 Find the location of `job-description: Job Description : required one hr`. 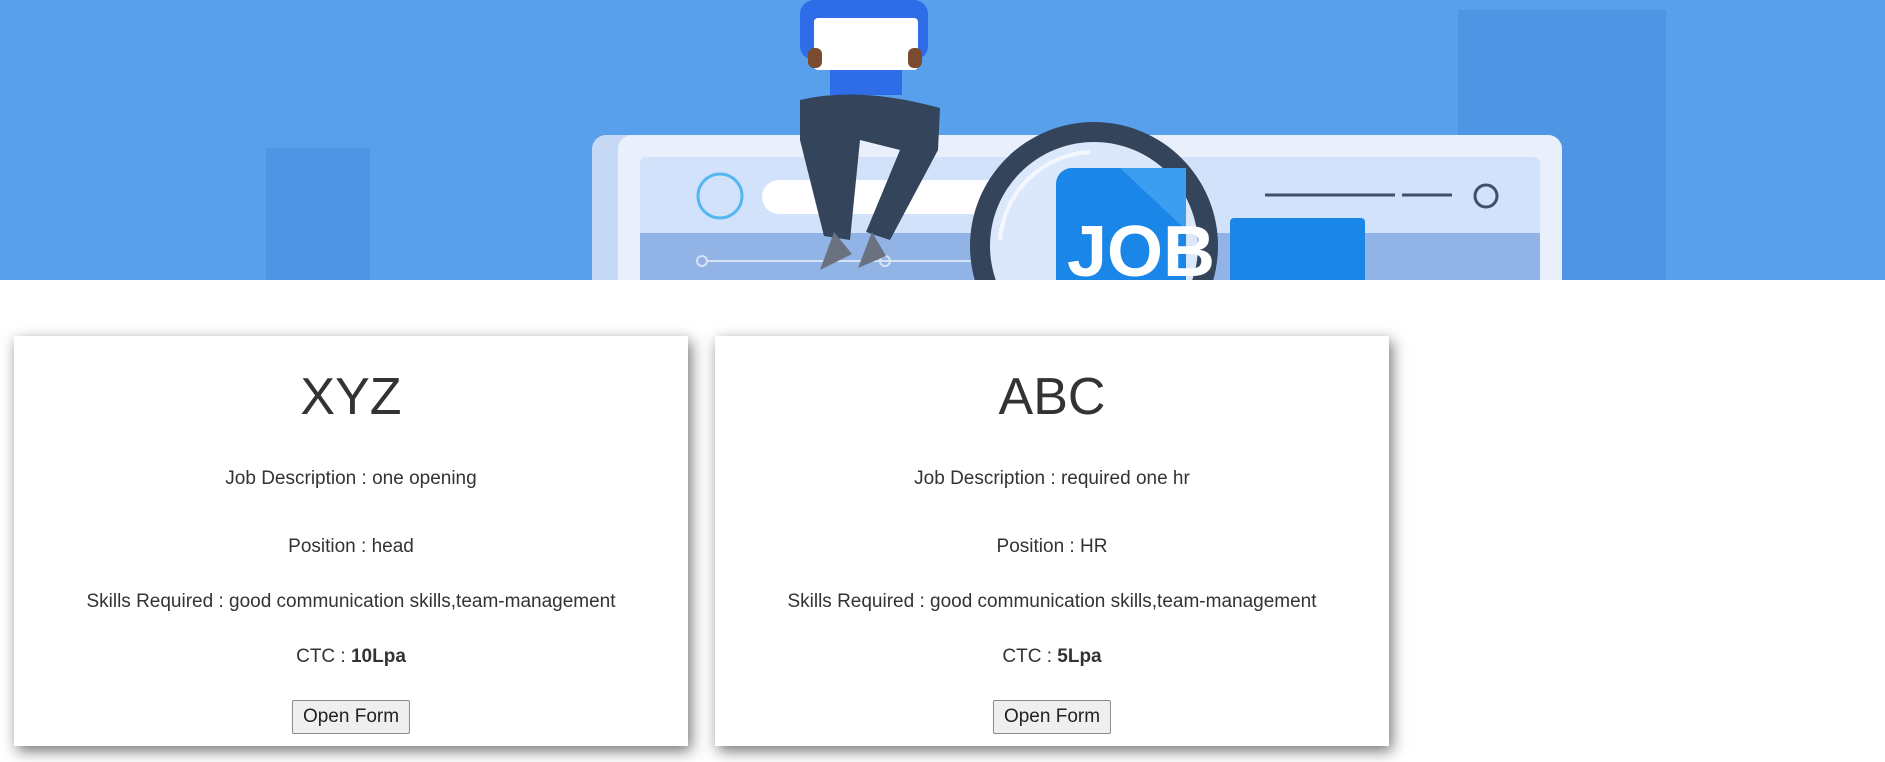

job-description: Job Description : required one hr is located at coordinates (1052, 479).